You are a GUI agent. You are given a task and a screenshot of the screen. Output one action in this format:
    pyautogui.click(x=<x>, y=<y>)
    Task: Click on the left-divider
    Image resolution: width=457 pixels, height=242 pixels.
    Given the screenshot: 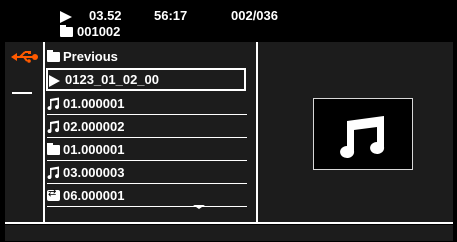 What is the action you would take?
    pyautogui.click(x=22, y=93)
    